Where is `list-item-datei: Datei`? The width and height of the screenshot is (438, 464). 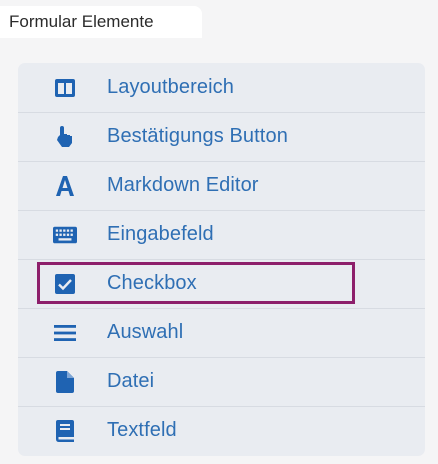
list-item-datei: Datei is located at coordinates (221, 381).